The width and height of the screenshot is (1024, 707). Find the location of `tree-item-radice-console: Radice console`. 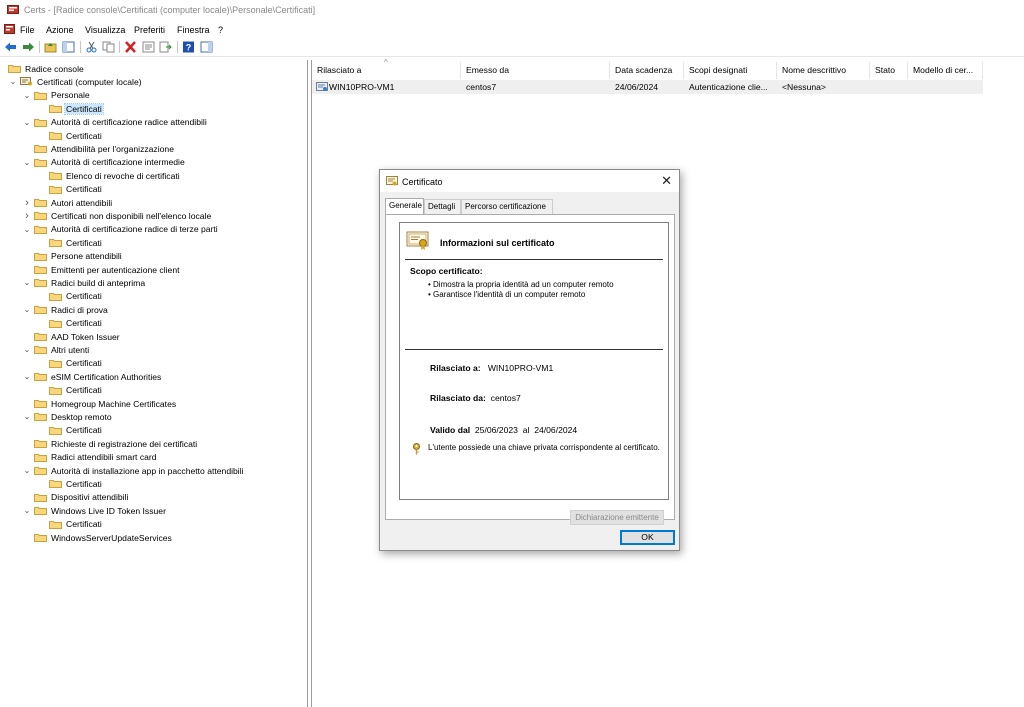

tree-item-radice-console: Radice console is located at coordinates (45, 68).